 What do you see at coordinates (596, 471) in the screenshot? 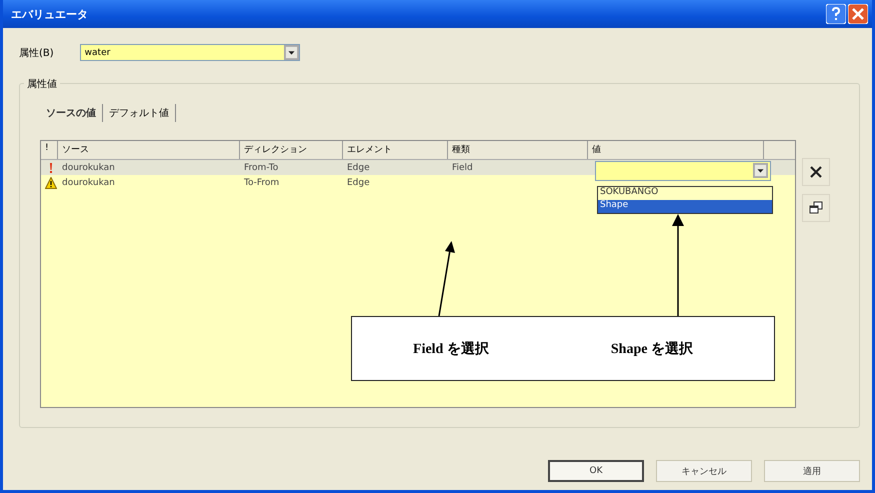
I see `ok-button: OK` at bounding box center [596, 471].